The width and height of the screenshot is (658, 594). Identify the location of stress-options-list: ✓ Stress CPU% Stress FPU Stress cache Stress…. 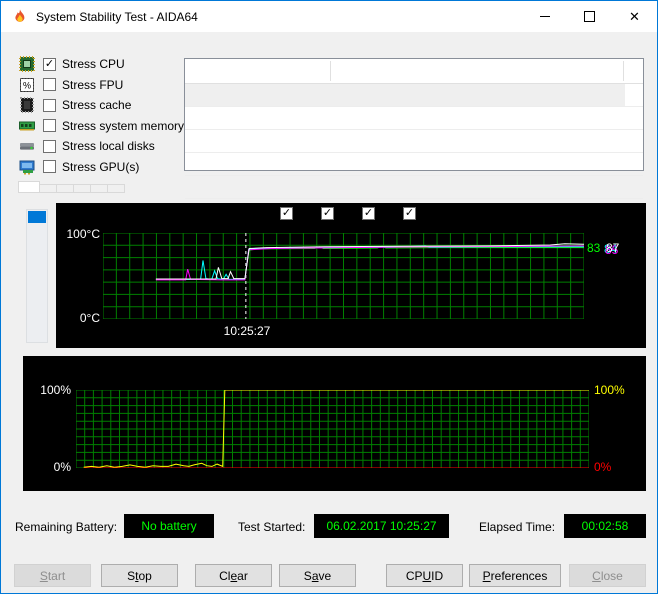
(101, 115).